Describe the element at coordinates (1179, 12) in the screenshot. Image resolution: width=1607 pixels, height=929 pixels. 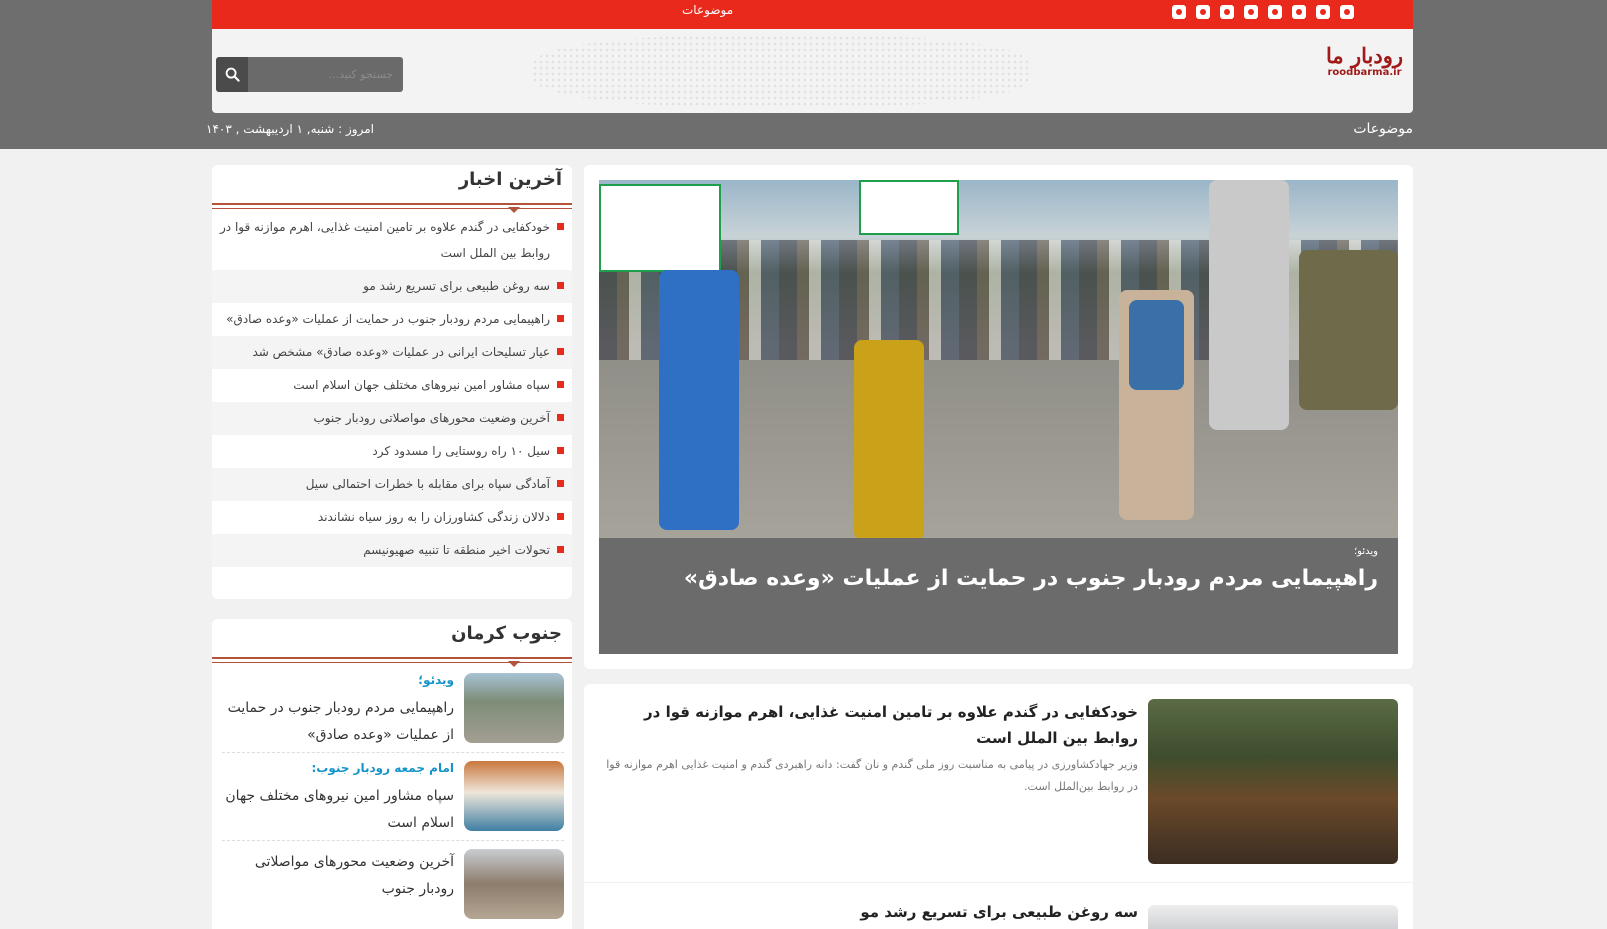
I see `rss-icon` at that location.